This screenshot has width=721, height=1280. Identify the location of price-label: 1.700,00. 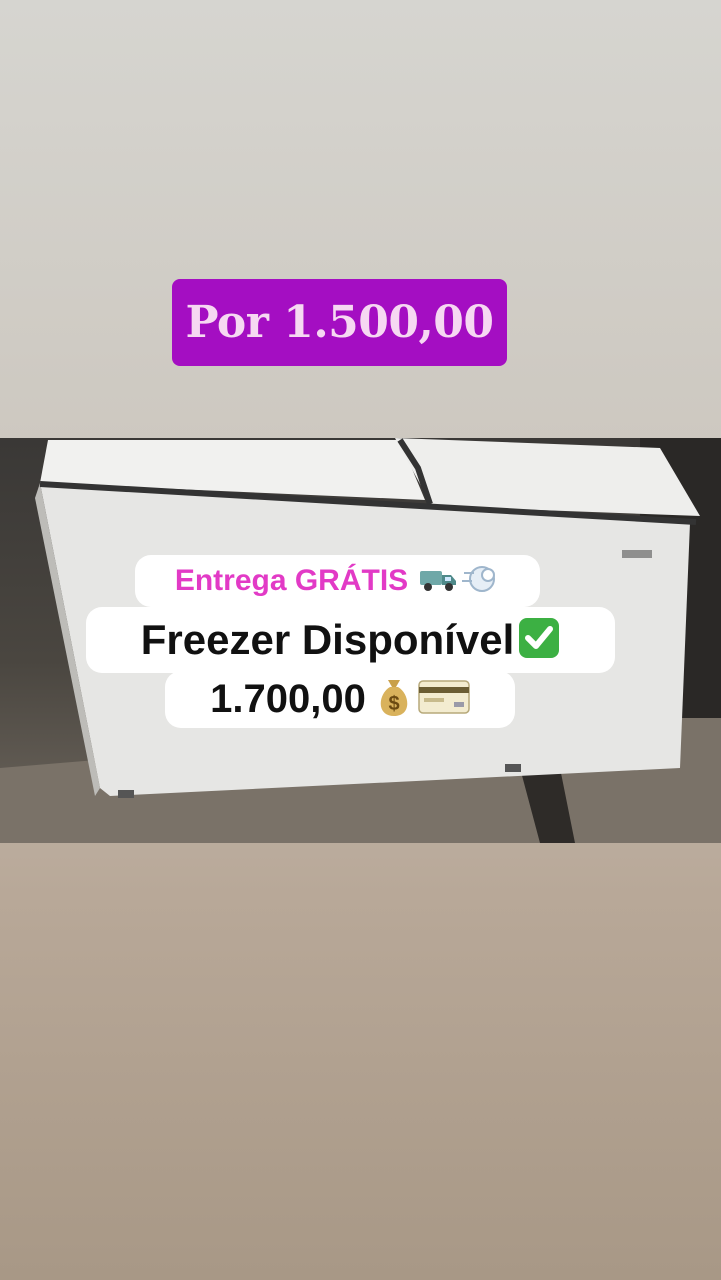
(288, 699).